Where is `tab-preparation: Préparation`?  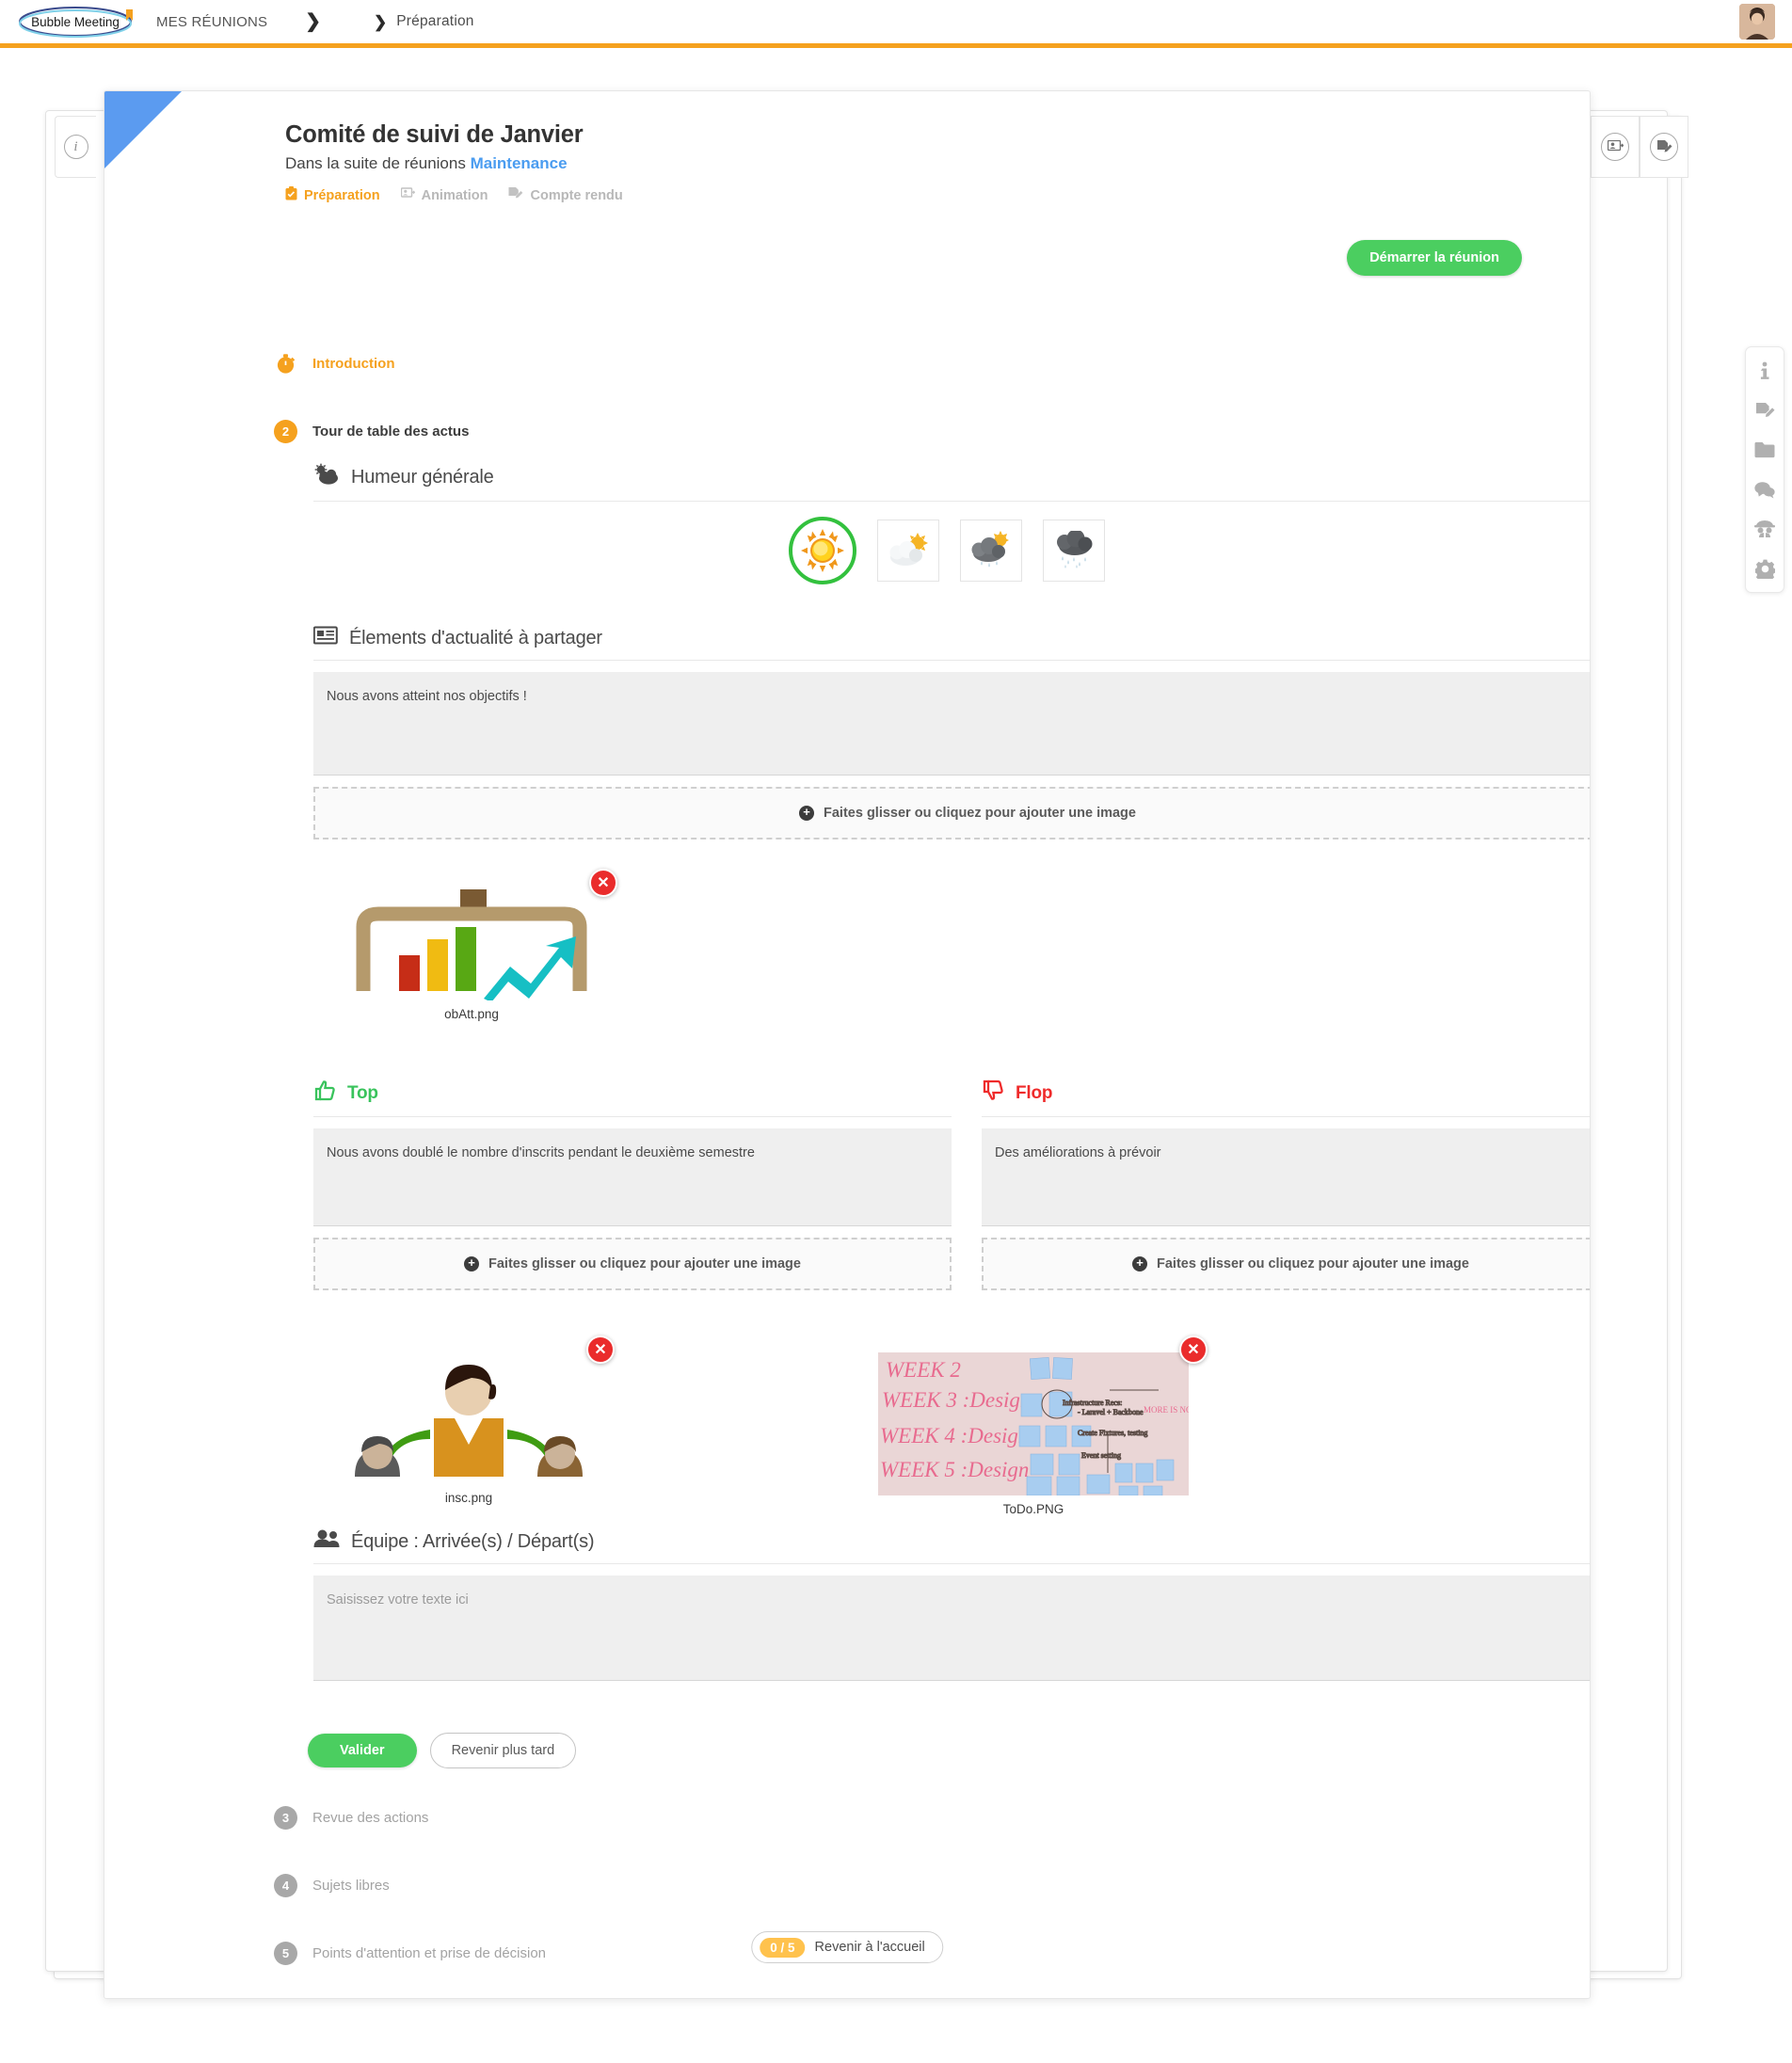
tab-preparation: Préparation is located at coordinates (332, 195).